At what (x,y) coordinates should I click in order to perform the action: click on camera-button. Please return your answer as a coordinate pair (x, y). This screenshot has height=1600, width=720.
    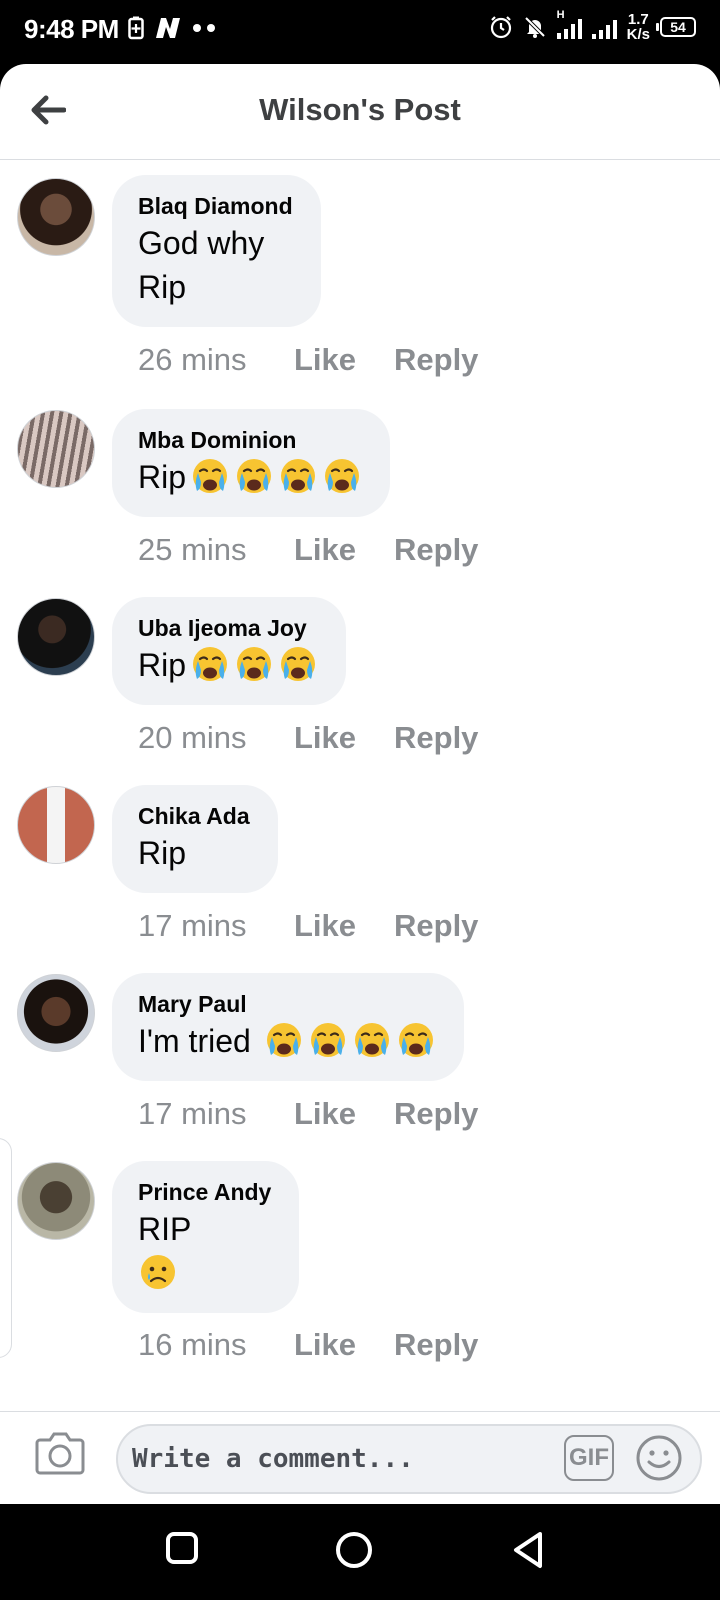
    Looking at the image, I should click on (62, 1456).